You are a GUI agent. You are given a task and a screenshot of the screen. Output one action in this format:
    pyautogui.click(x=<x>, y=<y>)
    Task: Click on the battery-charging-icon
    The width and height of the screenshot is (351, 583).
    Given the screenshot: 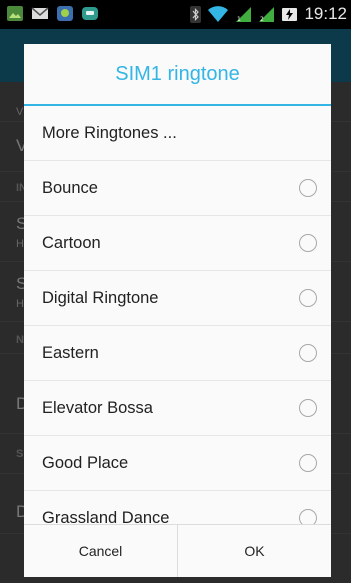 What is the action you would take?
    pyautogui.click(x=290, y=14)
    